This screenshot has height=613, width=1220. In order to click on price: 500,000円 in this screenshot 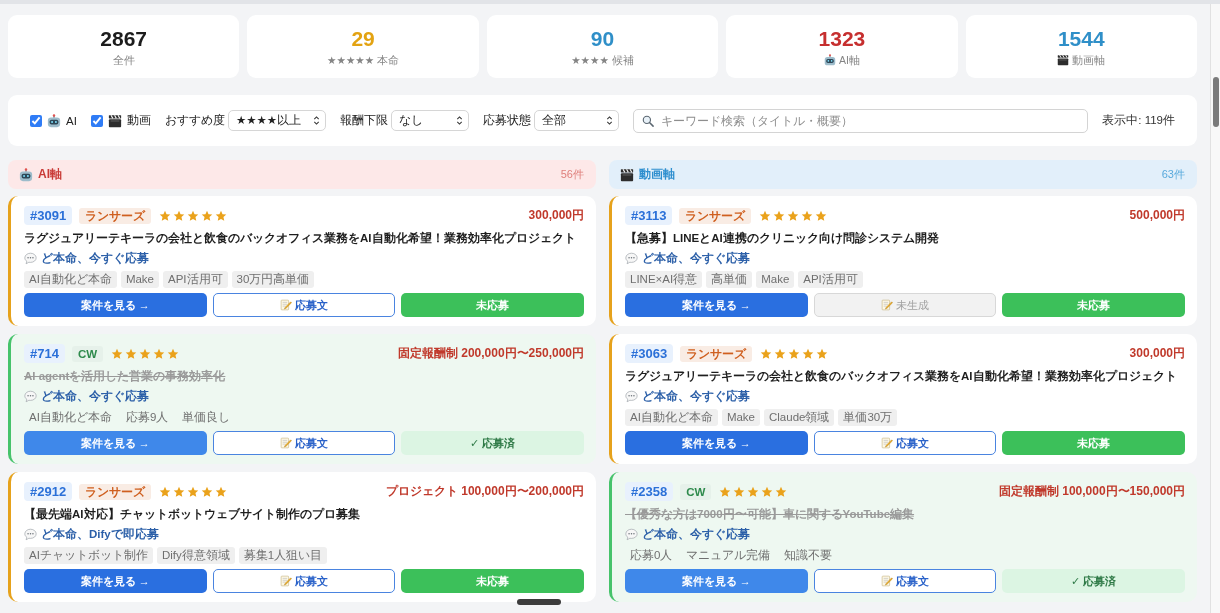, I will do `click(1157, 215)`.